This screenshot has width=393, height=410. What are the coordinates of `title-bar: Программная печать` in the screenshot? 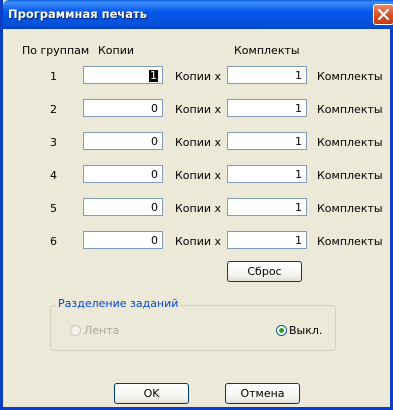 It's located at (198, 14).